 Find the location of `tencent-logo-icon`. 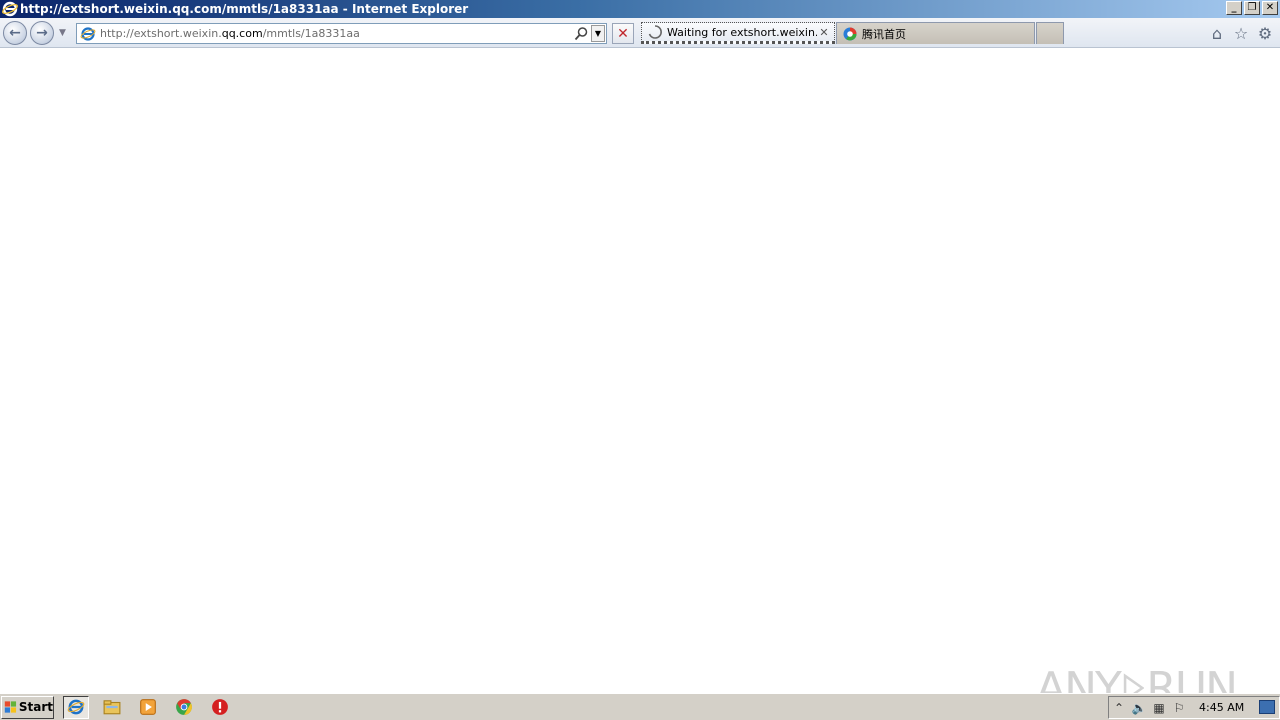

tencent-logo-icon is located at coordinates (850, 33).